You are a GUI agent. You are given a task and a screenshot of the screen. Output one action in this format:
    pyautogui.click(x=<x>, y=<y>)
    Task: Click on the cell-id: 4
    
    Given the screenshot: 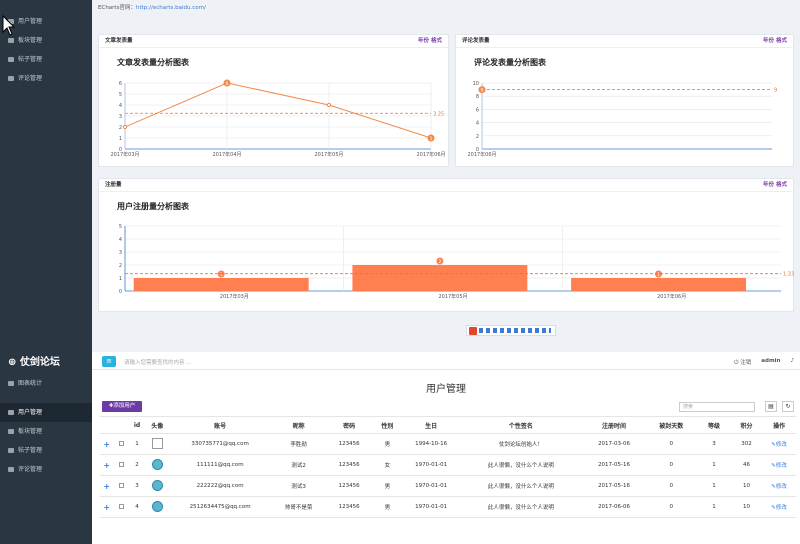 What is the action you would take?
    pyautogui.click(x=137, y=507)
    